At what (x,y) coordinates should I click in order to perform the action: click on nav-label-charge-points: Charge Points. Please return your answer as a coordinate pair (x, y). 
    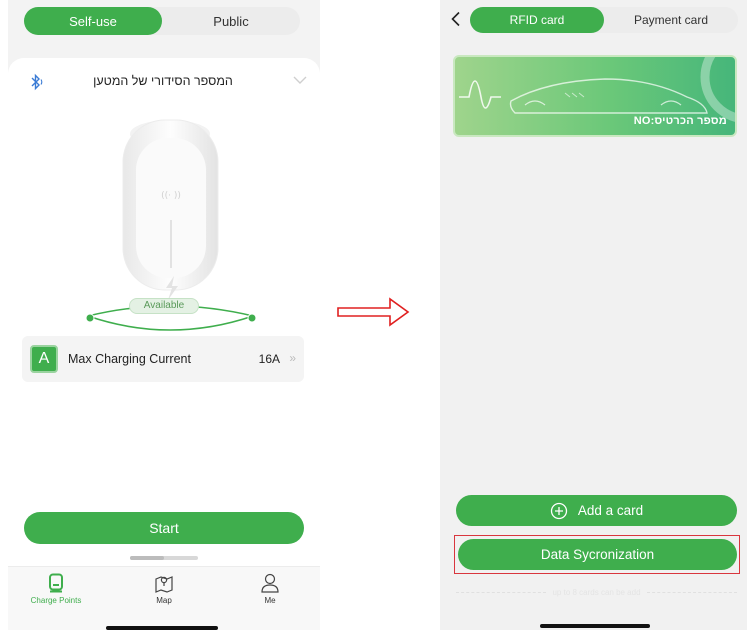
    Looking at the image, I should click on (56, 600).